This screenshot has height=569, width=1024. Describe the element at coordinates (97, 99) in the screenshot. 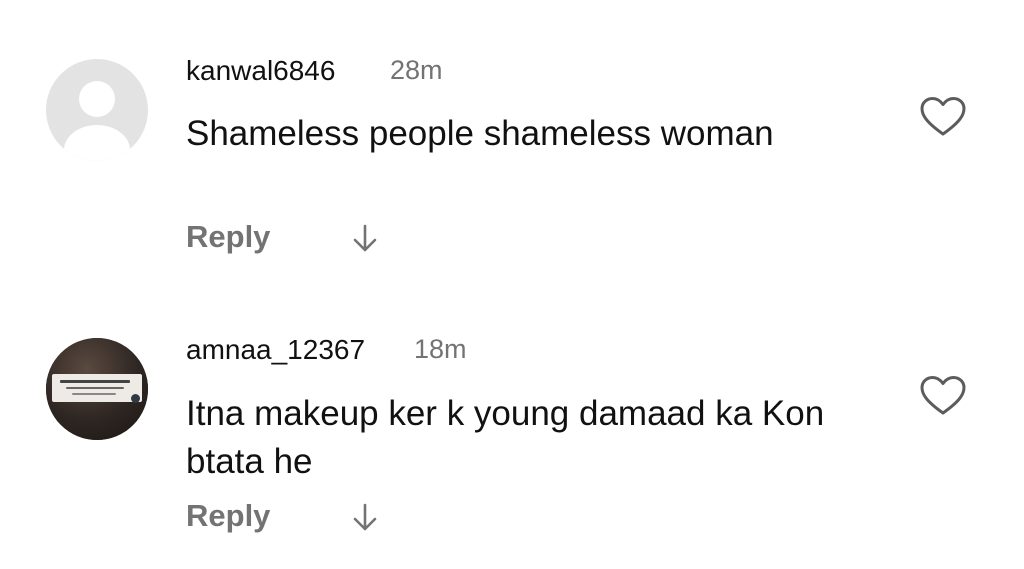

I see `avatar-head-shape` at that location.